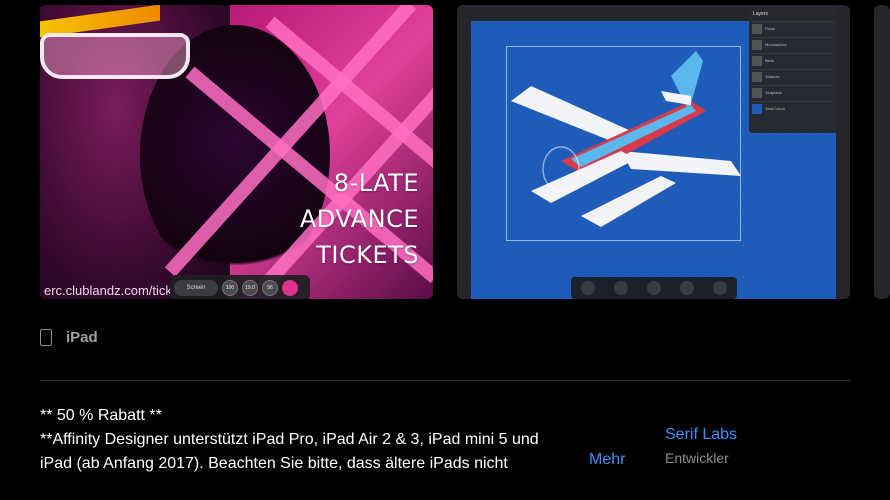 The height and width of the screenshot is (500, 890). Describe the element at coordinates (464, 160) in the screenshot. I see `app-tools-panel` at that location.